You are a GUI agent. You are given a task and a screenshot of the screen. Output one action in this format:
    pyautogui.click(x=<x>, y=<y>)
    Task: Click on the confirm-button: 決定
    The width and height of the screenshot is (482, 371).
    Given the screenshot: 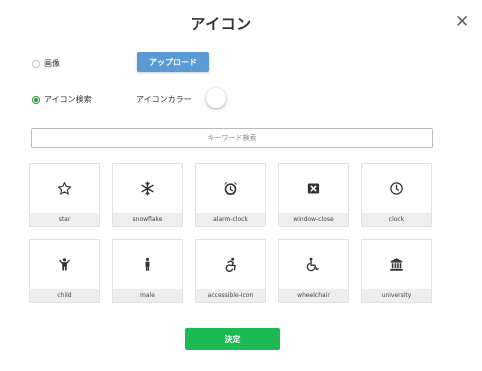 What is the action you would take?
    pyautogui.click(x=232, y=339)
    